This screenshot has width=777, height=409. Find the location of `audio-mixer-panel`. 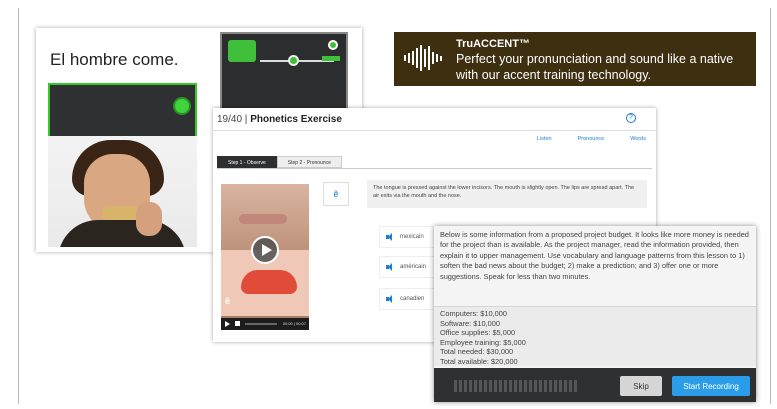

audio-mixer-panel is located at coordinates (284, 68).